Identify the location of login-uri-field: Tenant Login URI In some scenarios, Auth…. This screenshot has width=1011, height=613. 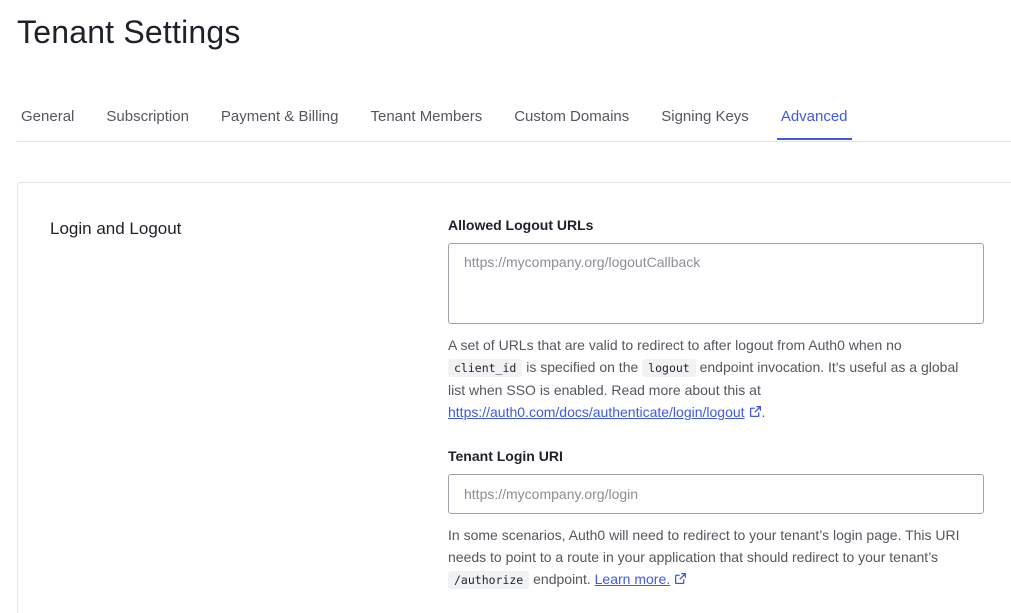
(718, 519).